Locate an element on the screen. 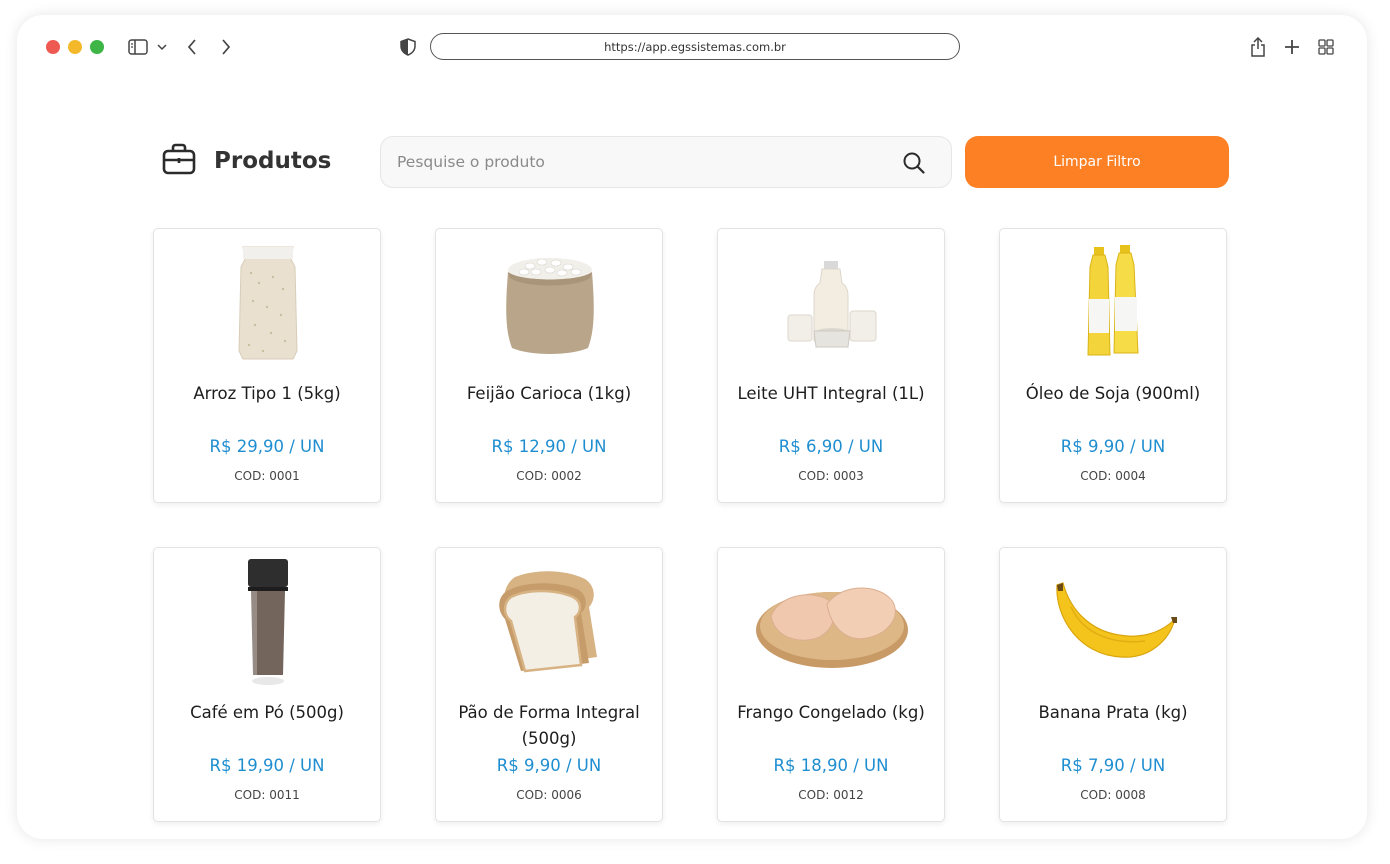  product-code: COD: 0011 is located at coordinates (267, 795).